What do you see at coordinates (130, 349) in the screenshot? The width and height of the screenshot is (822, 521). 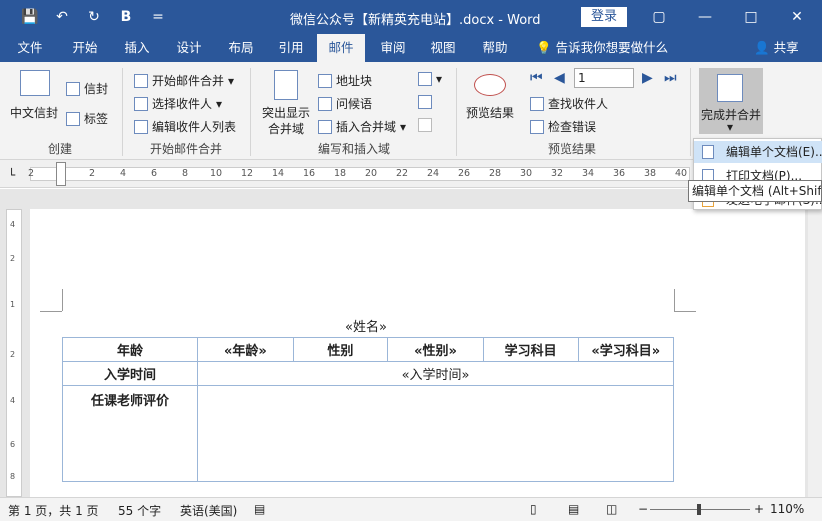 I see `table-cell: 年龄` at bounding box center [130, 349].